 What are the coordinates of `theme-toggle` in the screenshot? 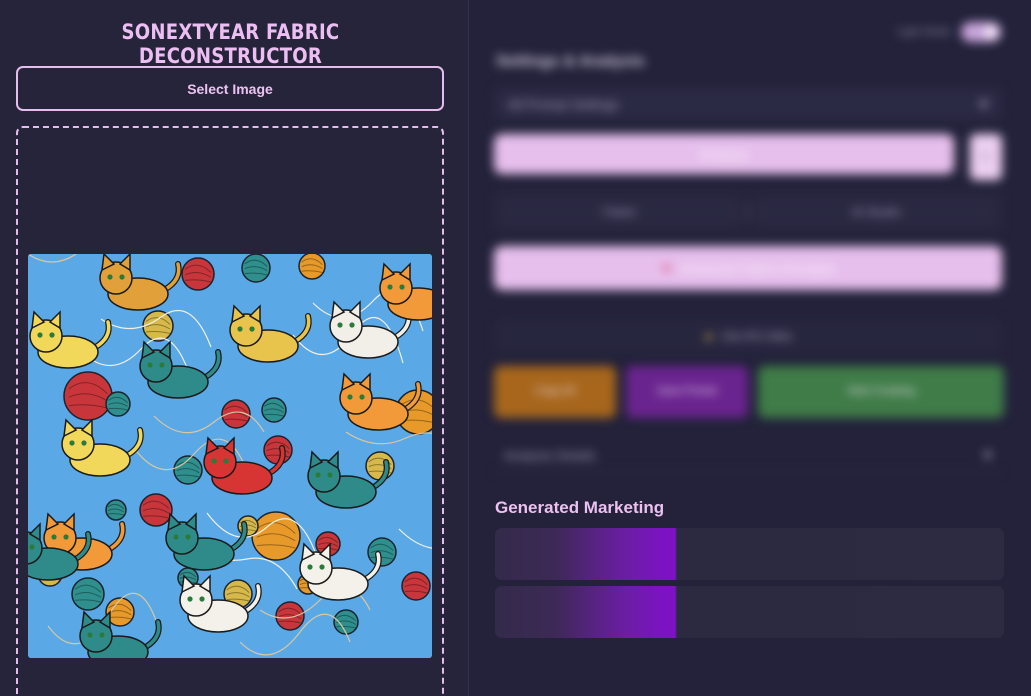 It's located at (981, 32).